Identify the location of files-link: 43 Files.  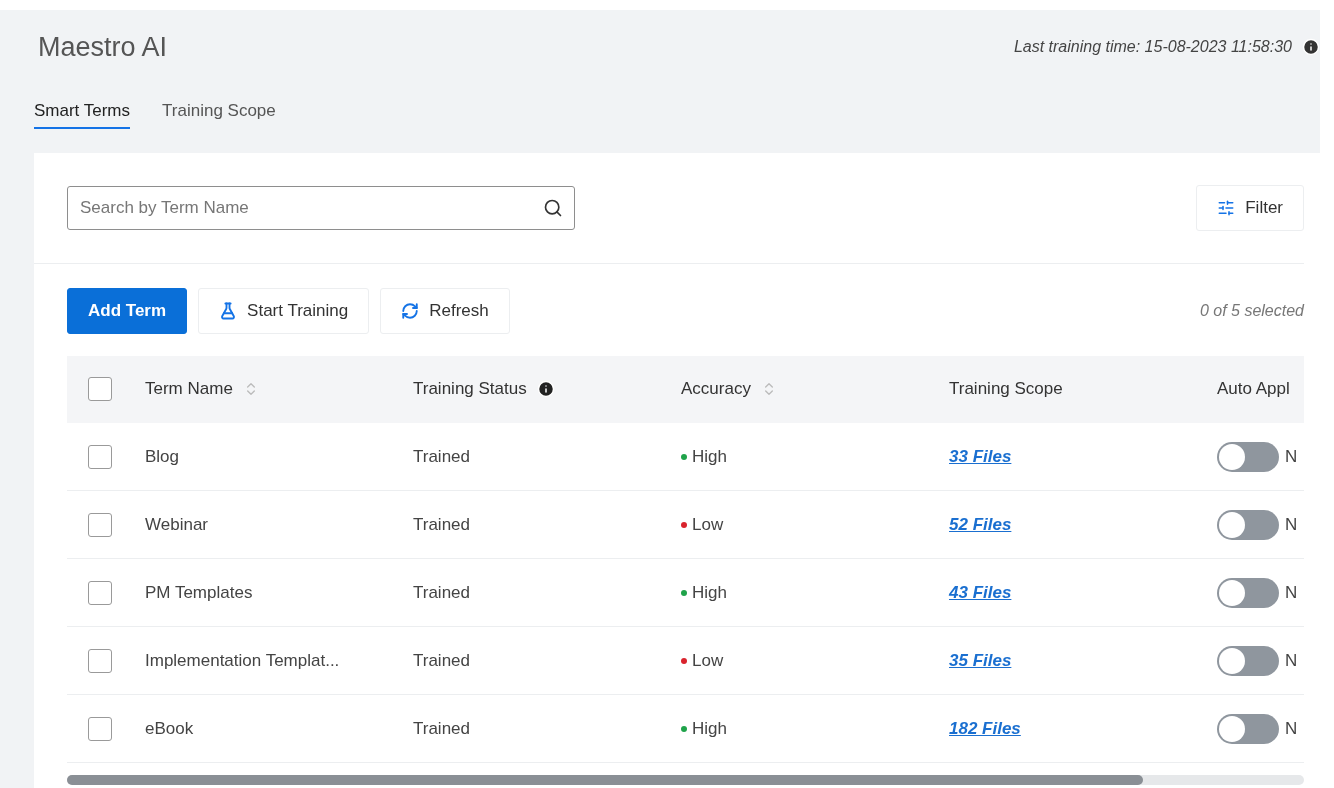
(980, 592).